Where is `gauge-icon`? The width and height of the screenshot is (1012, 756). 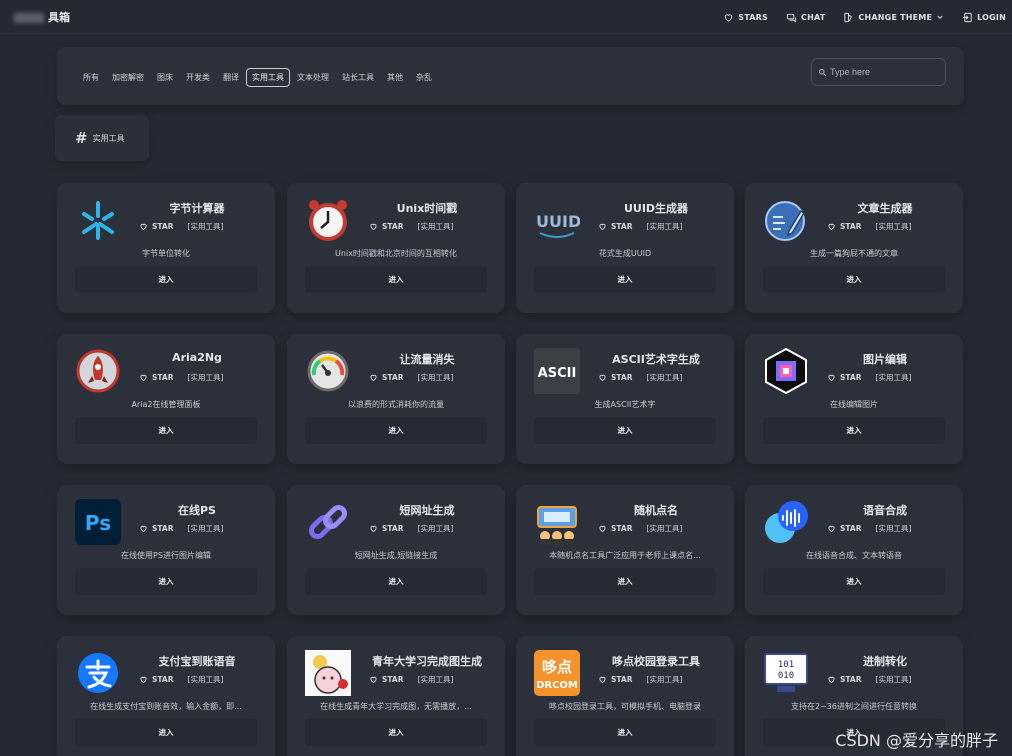 gauge-icon is located at coordinates (328, 371).